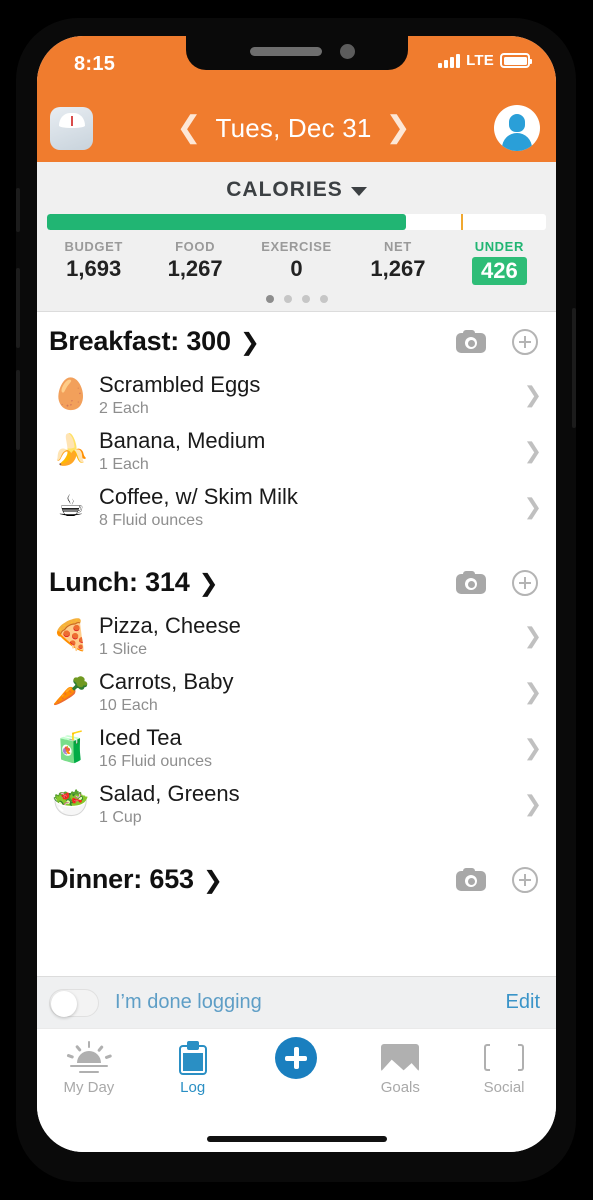 The width and height of the screenshot is (593, 1200). What do you see at coordinates (400, 1087) in the screenshot?
I see `tab-label: Goals` at bounding box center [400, 1087].